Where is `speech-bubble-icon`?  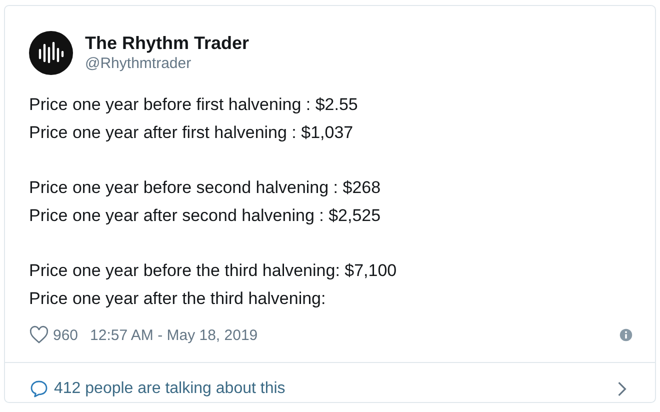
speech-bubble-icon is located at coordinates (39, 388).